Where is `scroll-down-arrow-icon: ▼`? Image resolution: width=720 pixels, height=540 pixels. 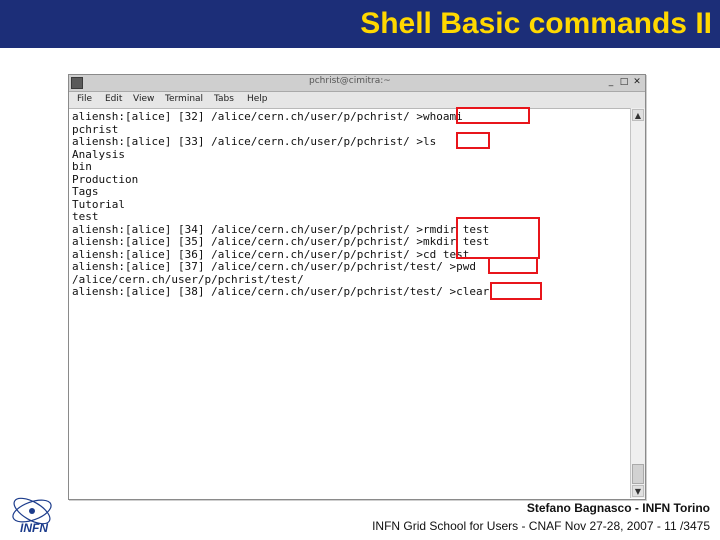
scroll-down-arrow-icon: ▼ is located at coordinates (638, 491).